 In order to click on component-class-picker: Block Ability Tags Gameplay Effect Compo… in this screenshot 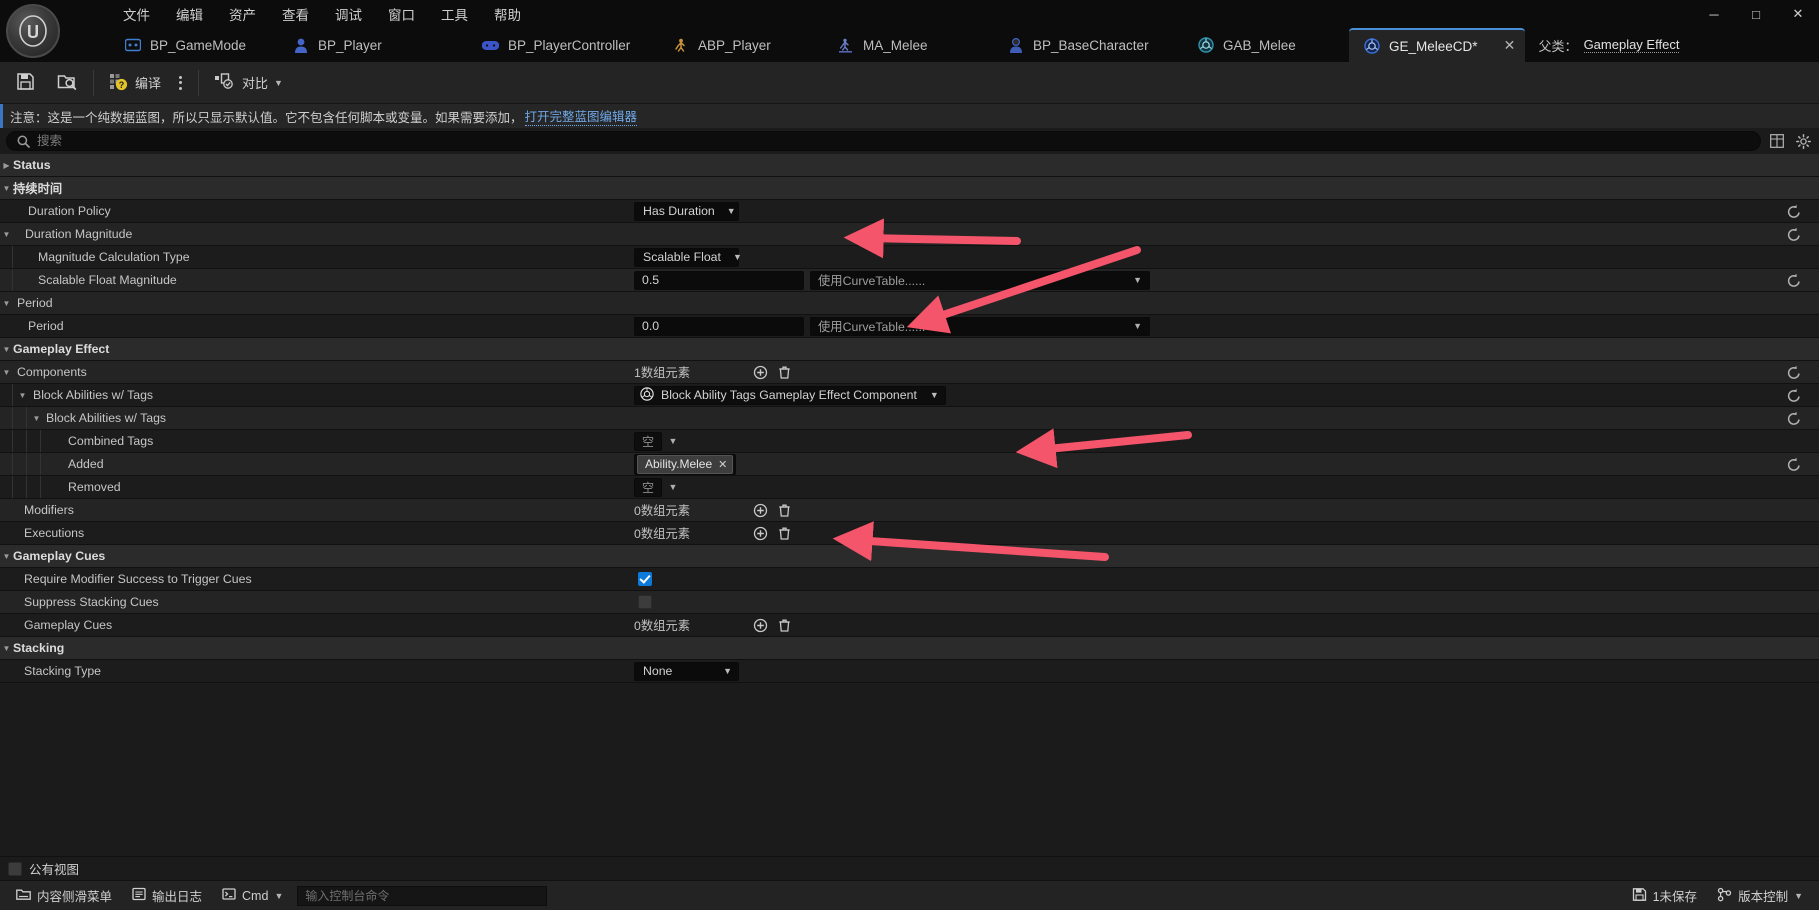, I will do `click(790, 395)`.